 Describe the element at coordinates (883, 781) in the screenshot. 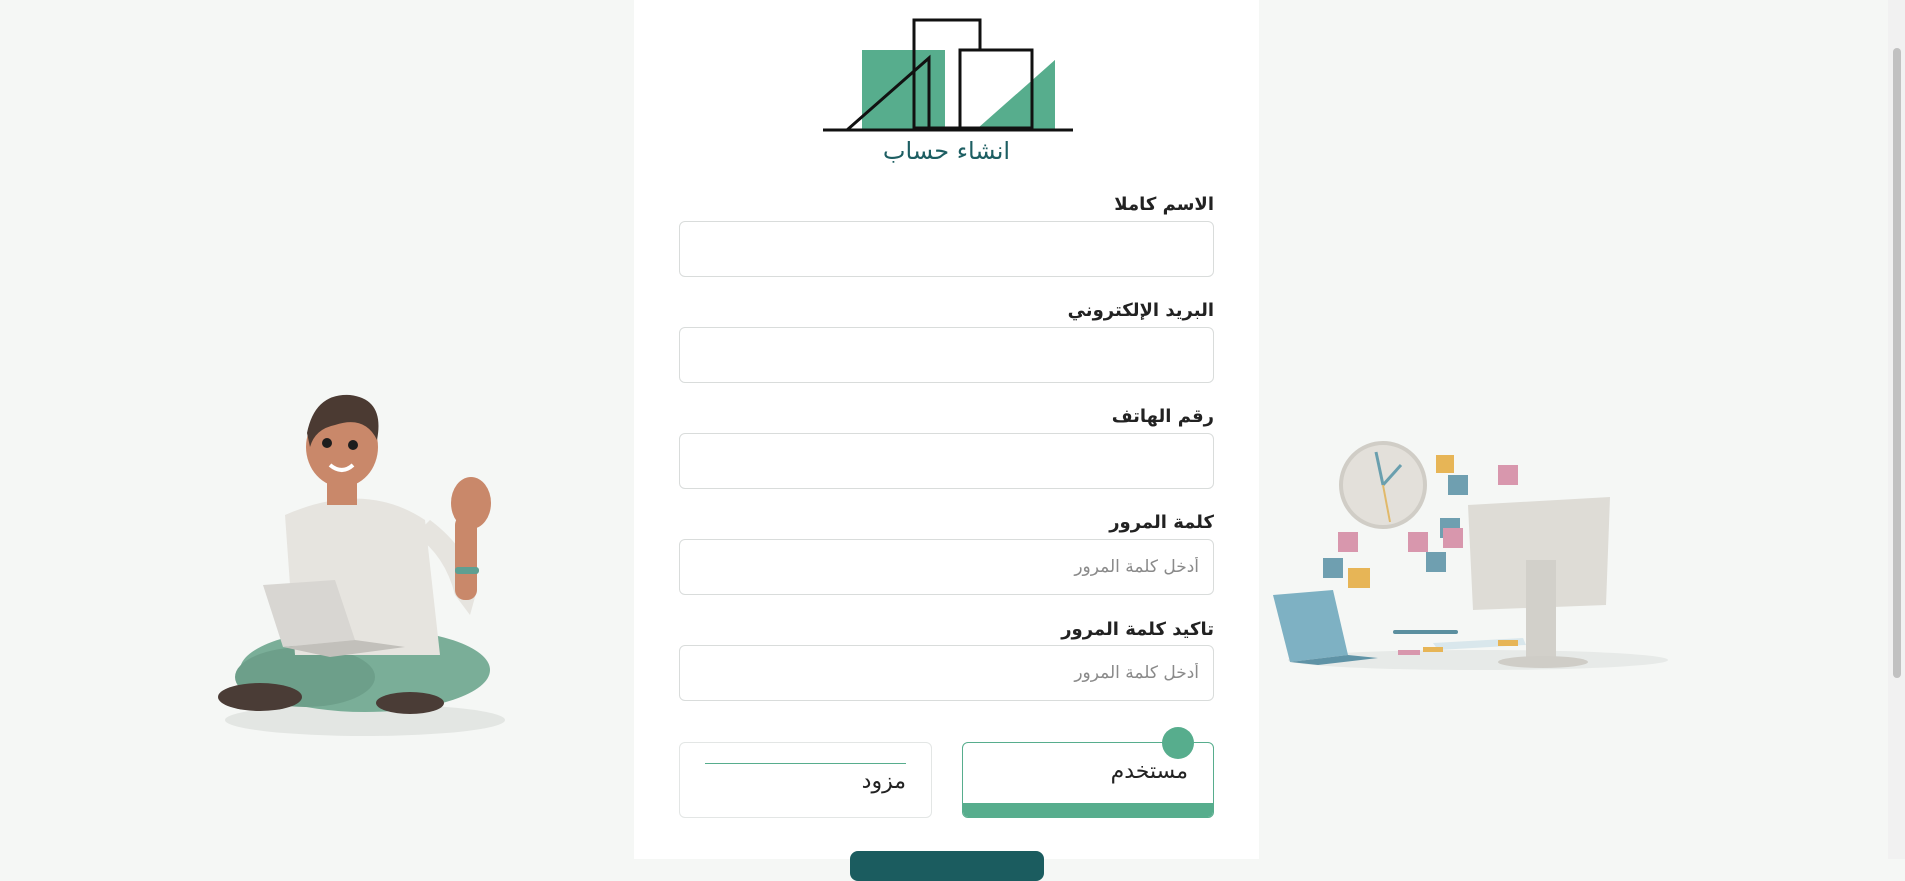

I see `role-provider-label: مزود` at that location.